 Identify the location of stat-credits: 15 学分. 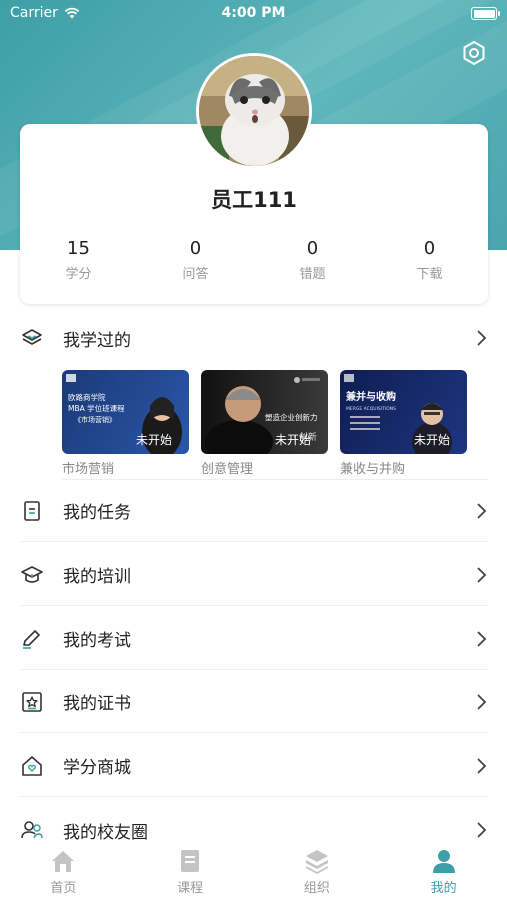
(78, 260).